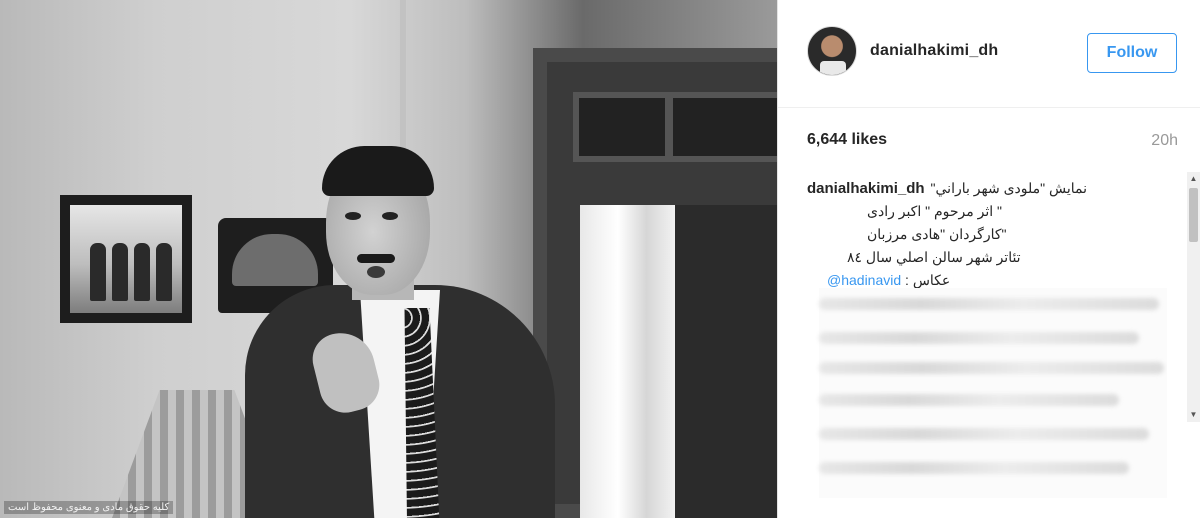 This screenshot has height=518, width=1200. What do you see at coordinates (1193, 297) in the screenshot?
I see `caption-scrollbar: ▲ ▼` at bounding box center [1193, 297].